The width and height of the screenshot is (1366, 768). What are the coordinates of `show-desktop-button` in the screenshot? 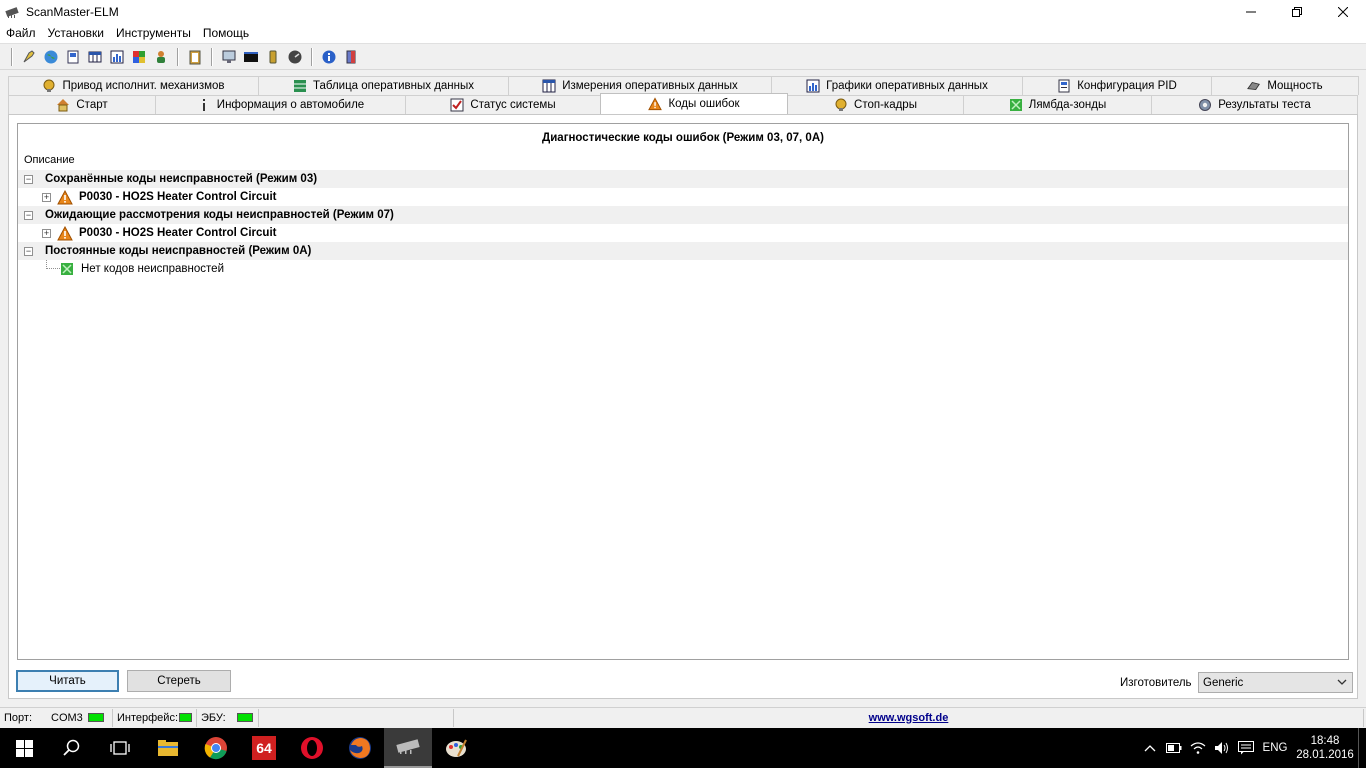 It's located at (1362, 748).